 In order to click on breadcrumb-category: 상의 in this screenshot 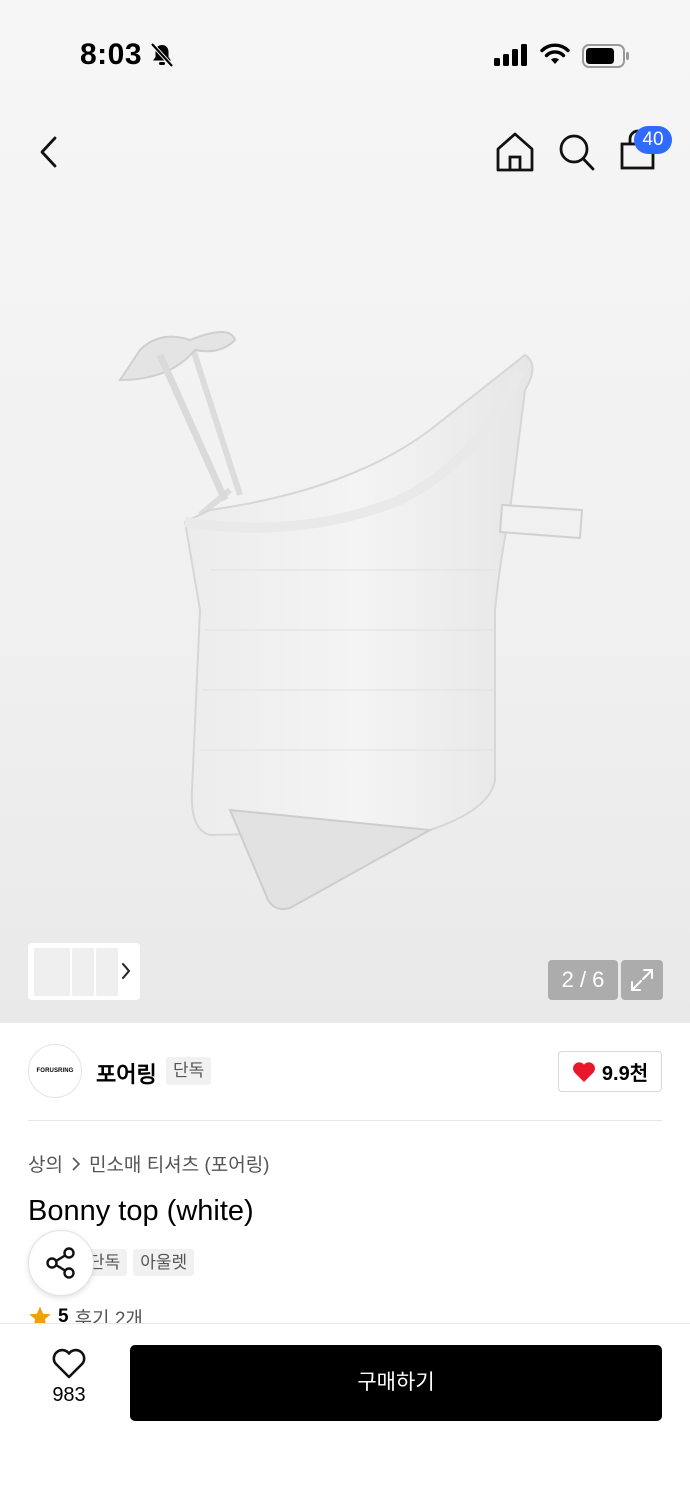, I will do `click(45, 1163)`.